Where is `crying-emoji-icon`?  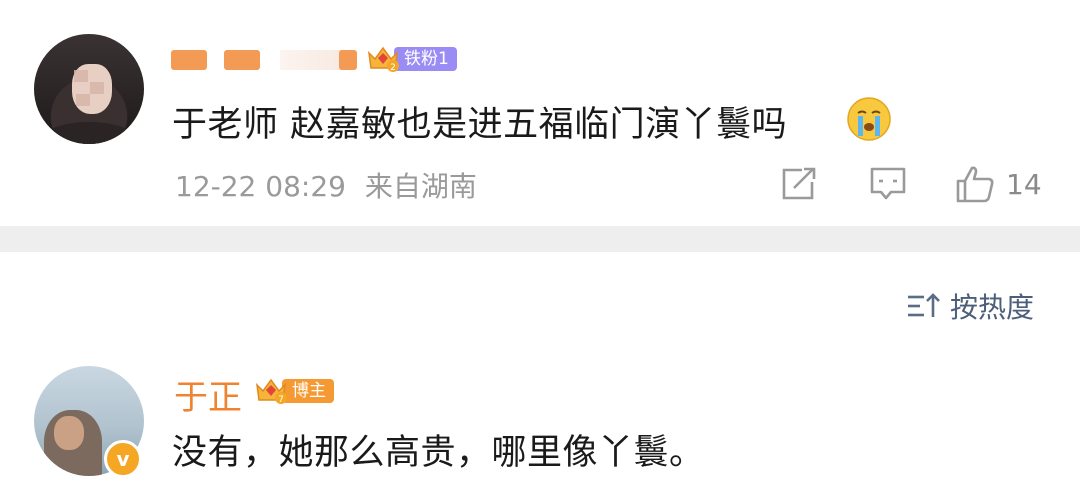
crying-emoji-icon is located at coordinates (869, 119).